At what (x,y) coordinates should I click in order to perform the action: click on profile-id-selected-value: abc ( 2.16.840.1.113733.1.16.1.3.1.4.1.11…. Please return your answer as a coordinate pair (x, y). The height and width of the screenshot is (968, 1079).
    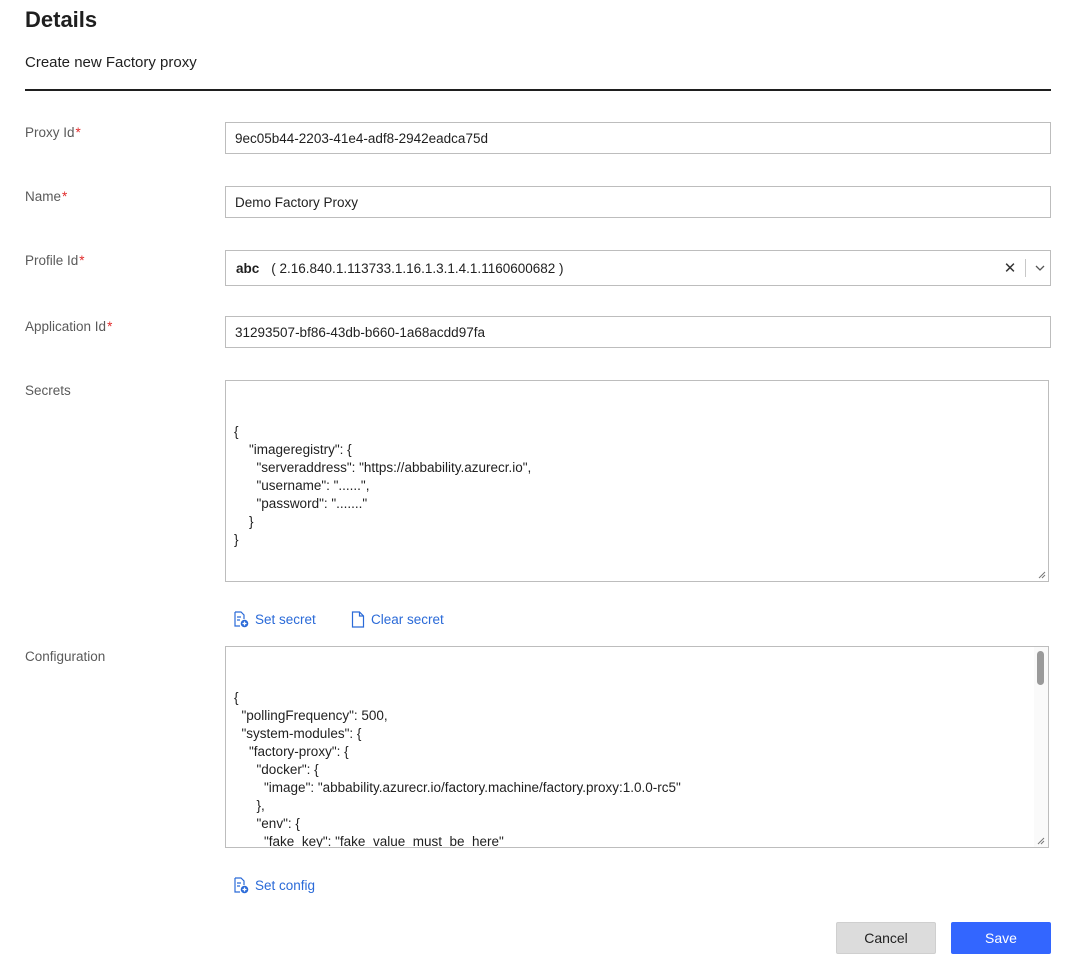
    Looking at the image, I should click on (612, 268).